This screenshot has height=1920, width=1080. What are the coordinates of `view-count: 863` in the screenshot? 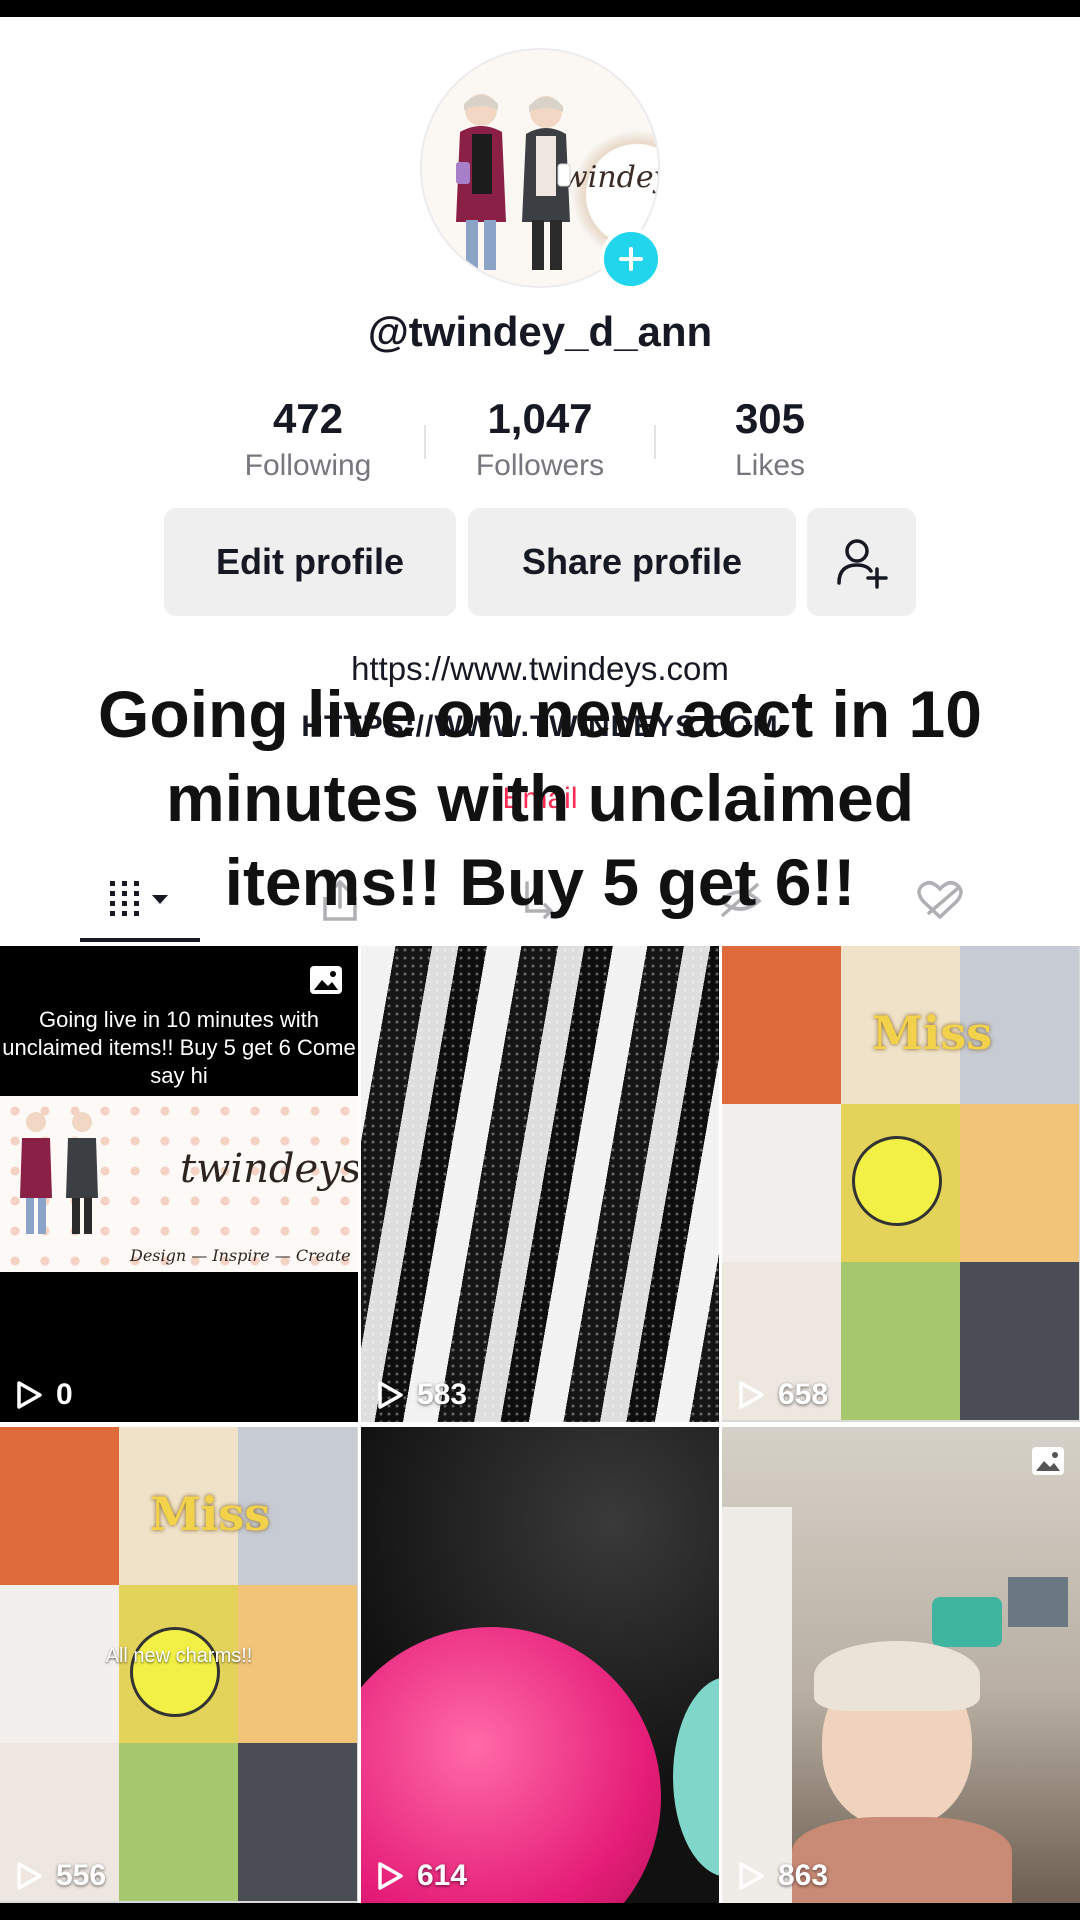 It's located at (782, 1876).